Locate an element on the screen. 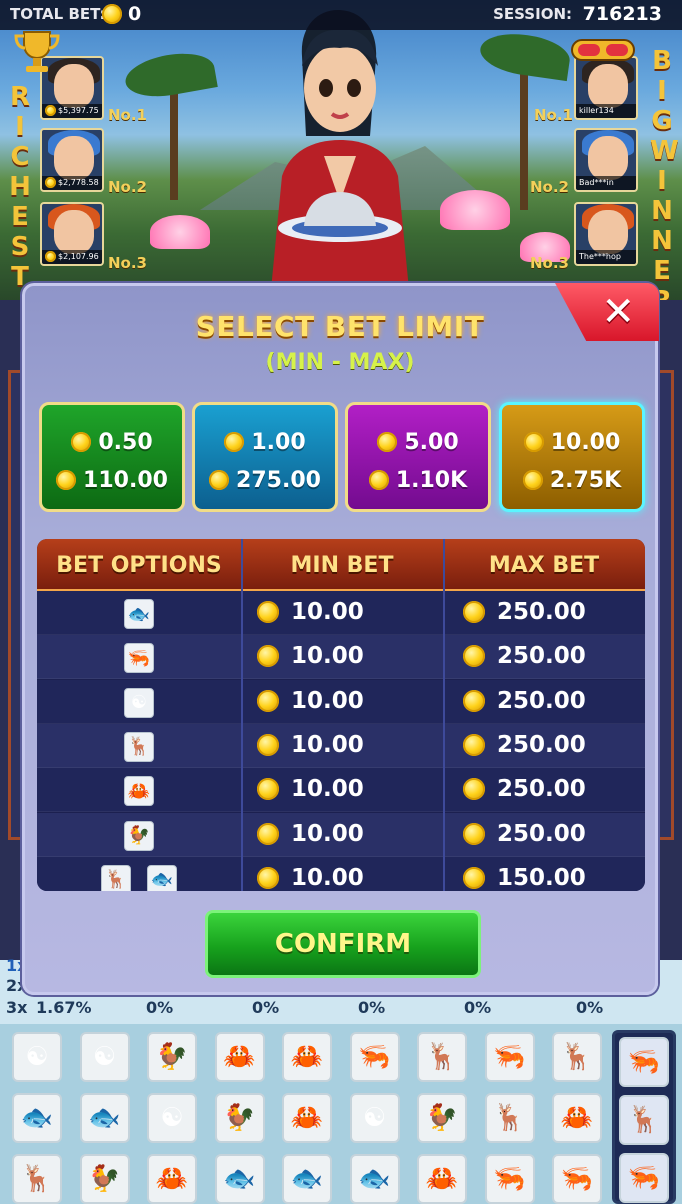 This screenshot has width=682, height=1204. tile-board-highlight-column: 🦐 🦌 🦐 is located at coordinates (644, 1117).